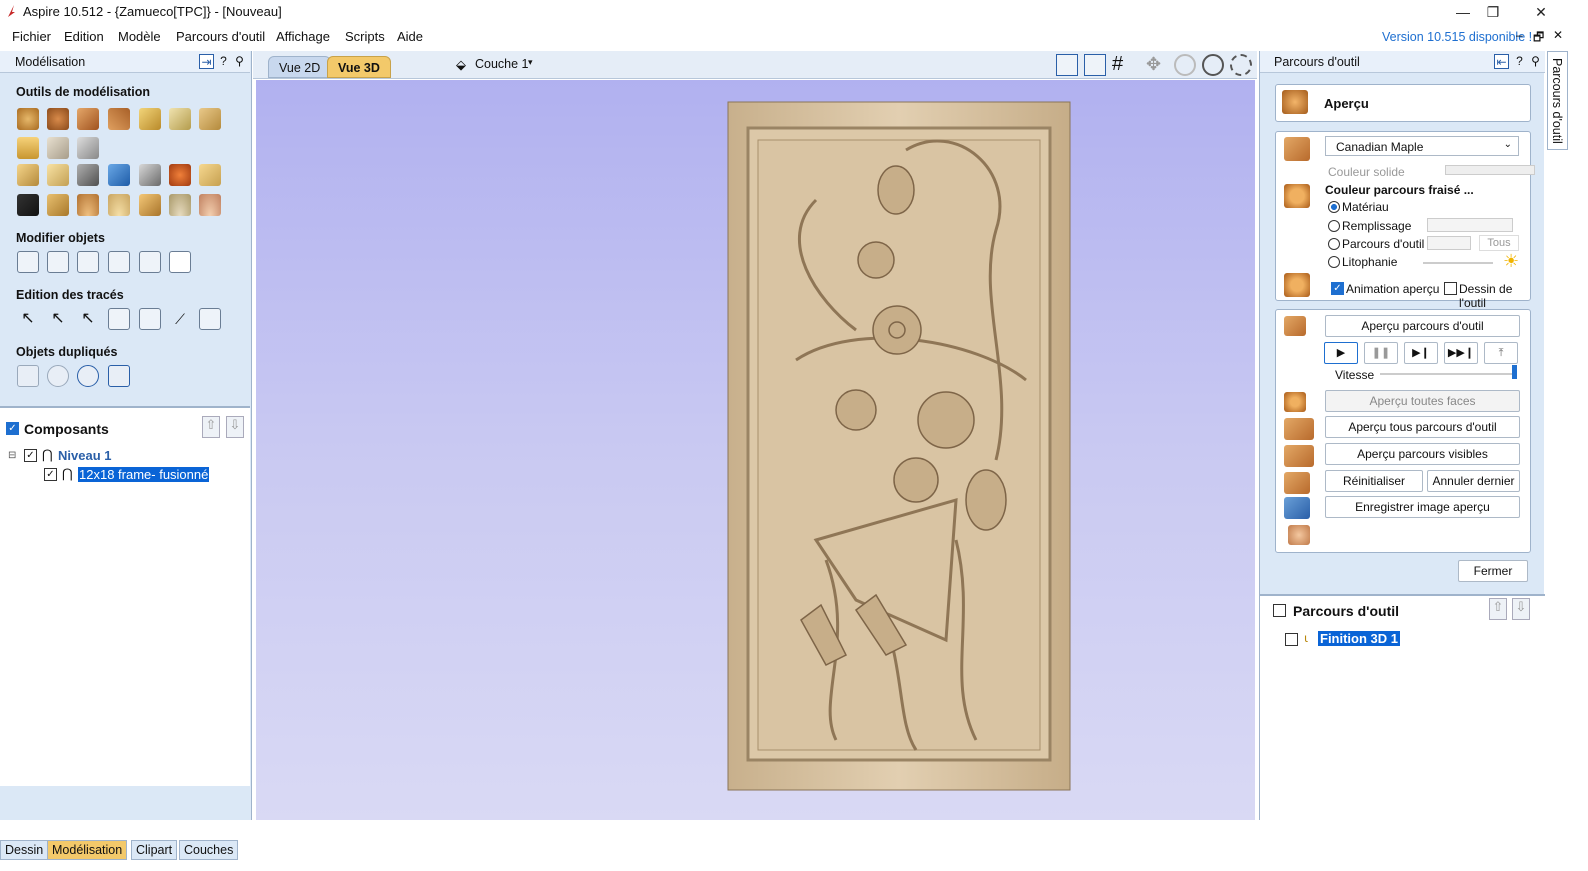 The width and height of the screenshot is (1588, 871). Describe the element at coordinates (84, 36) in the screenshot. I see `menu-edition: Edition` at that location.